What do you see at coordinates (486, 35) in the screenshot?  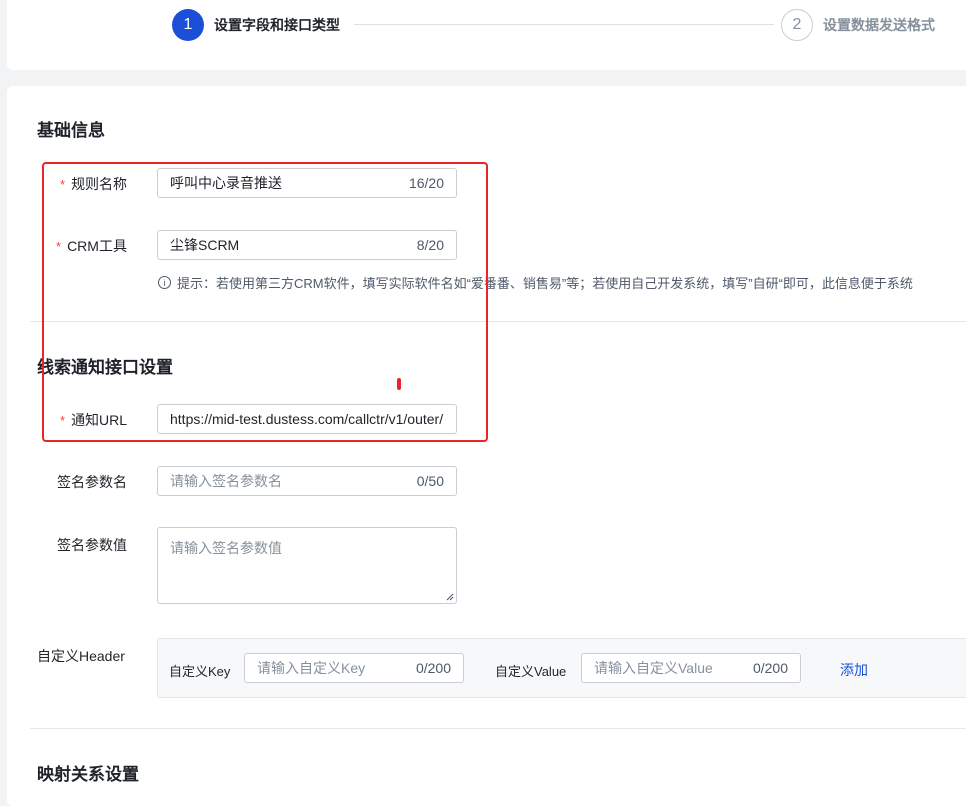 I see `steps-header: 1 设置字段和接口类型 2 设置数据发送格式` at bounding box center [486, 35].